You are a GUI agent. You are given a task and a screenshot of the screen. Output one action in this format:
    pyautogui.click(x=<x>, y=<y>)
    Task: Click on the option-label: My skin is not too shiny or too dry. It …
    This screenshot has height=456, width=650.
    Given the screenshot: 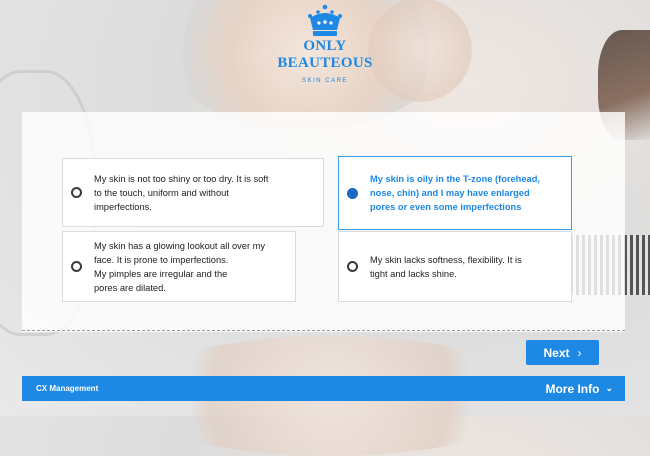 What is the action you would take?
    pyautogui.click(x=181, y=192)
    